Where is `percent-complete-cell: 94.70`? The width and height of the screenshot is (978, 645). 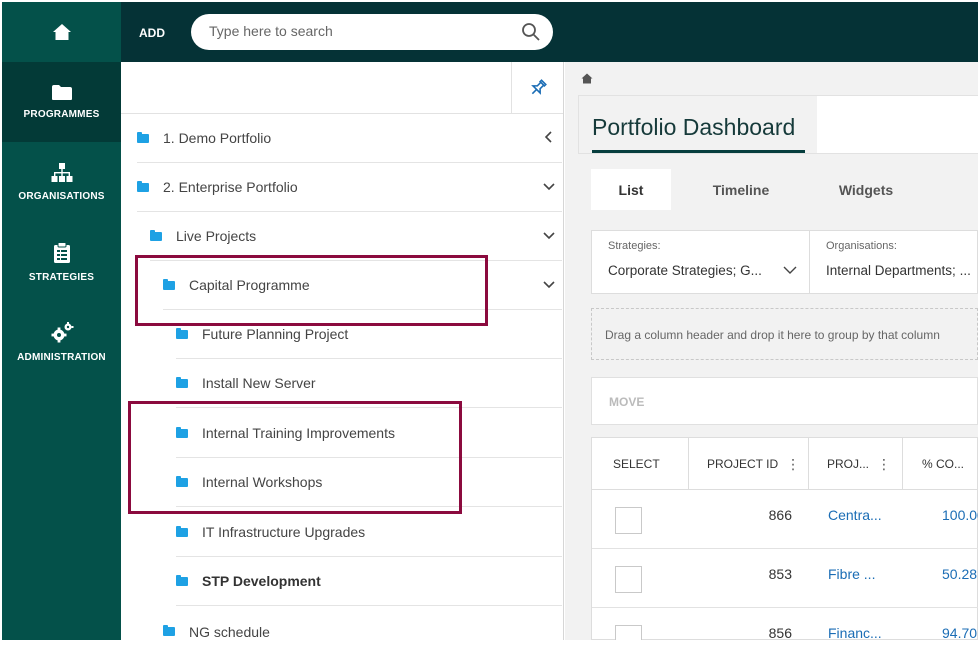 percent-complete-cell: 94.70 is located at coordinates (960, 632).